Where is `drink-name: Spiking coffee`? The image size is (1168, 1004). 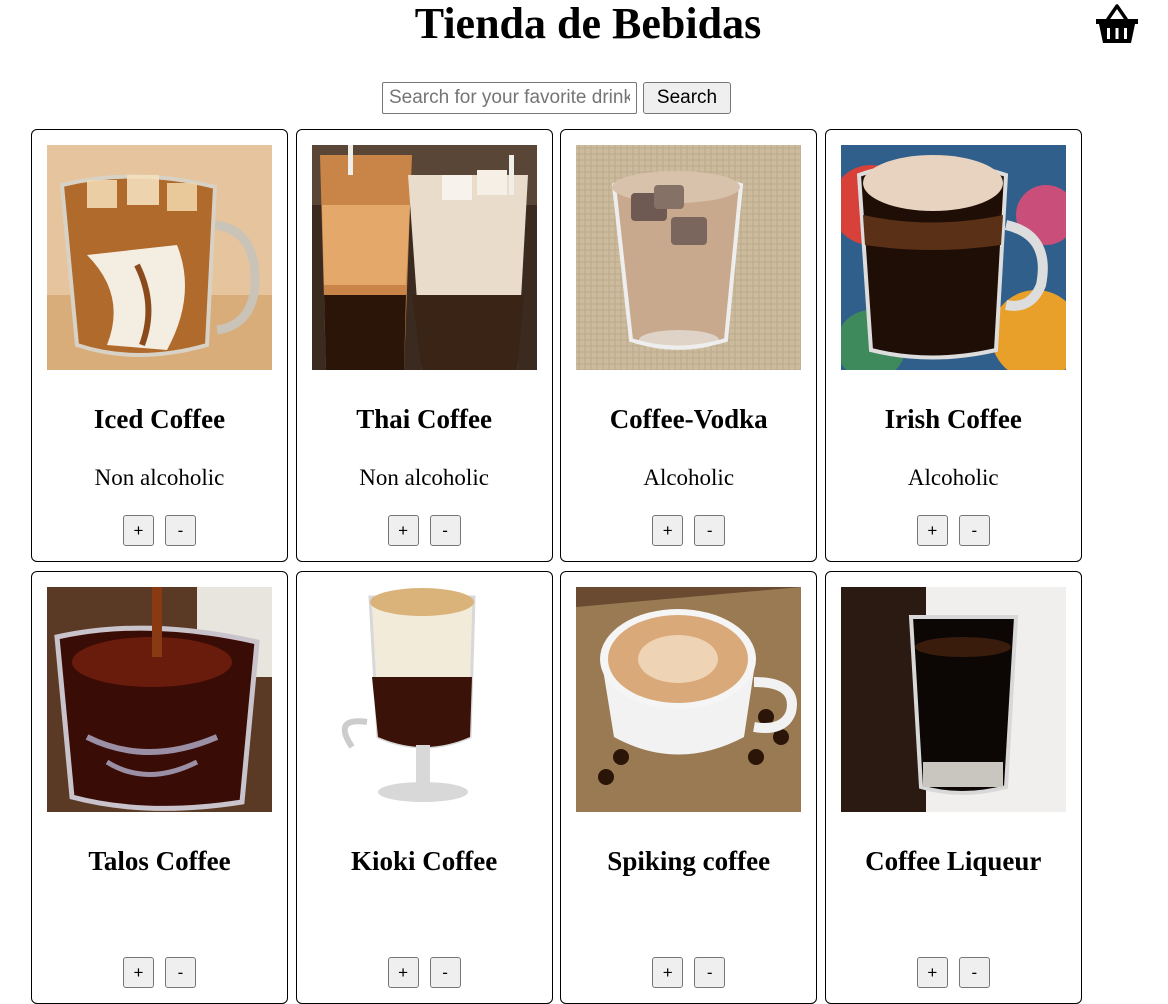
drink-name: Spiking coffee is located at coordinates (689, 861).